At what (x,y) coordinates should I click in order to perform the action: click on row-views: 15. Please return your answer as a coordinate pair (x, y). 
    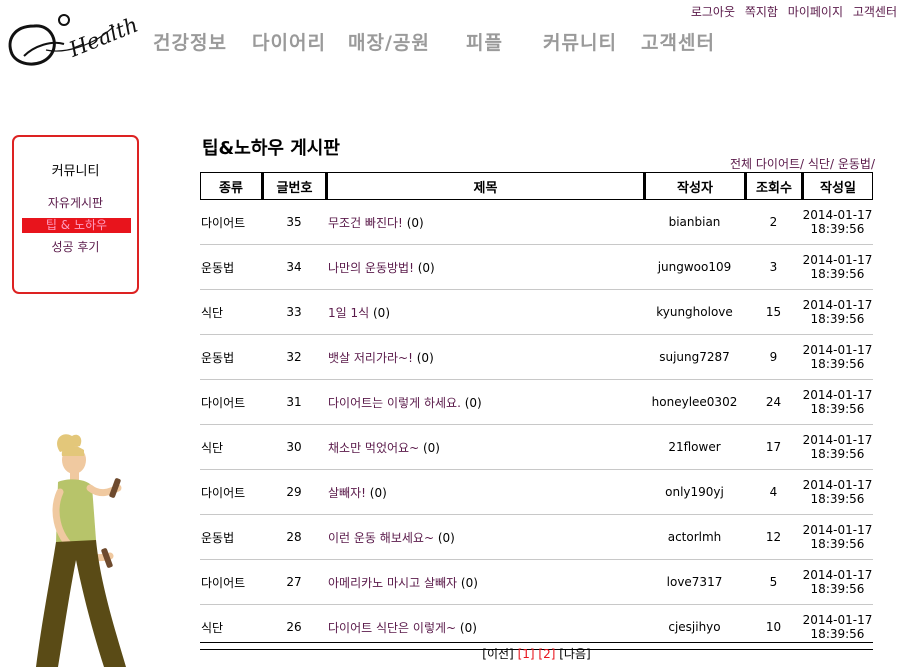
    Looking at the image, I should click on (773, 312).